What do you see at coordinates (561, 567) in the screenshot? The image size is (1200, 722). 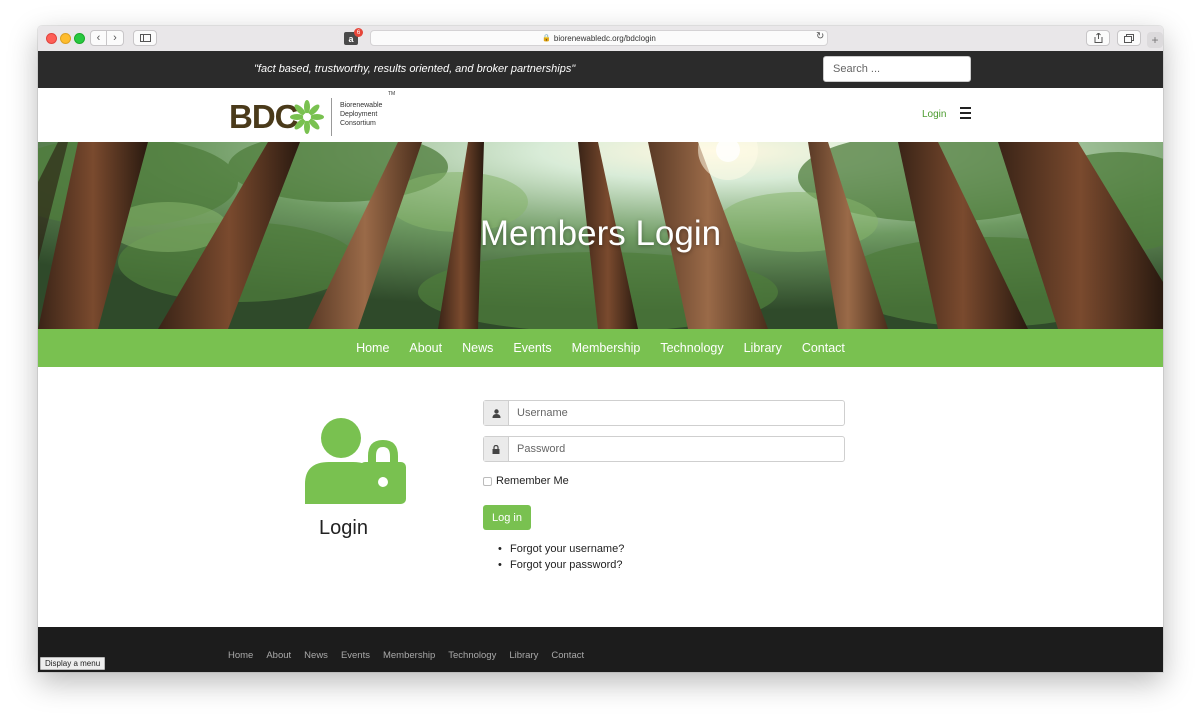 I see `forgot-password-link: Forgot your password?` at bounding box center [561, 567].